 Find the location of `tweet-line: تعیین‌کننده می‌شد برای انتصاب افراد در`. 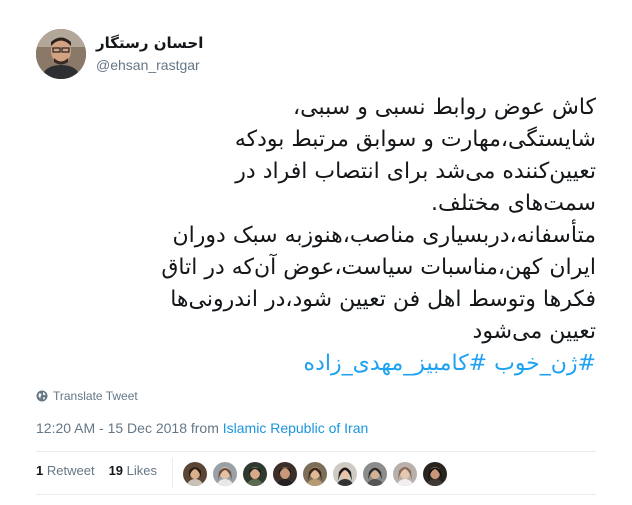

tweet-line: تعیین‌کننده می‌شد برای انتصاب افراد در is located at coordinates (415, 171).